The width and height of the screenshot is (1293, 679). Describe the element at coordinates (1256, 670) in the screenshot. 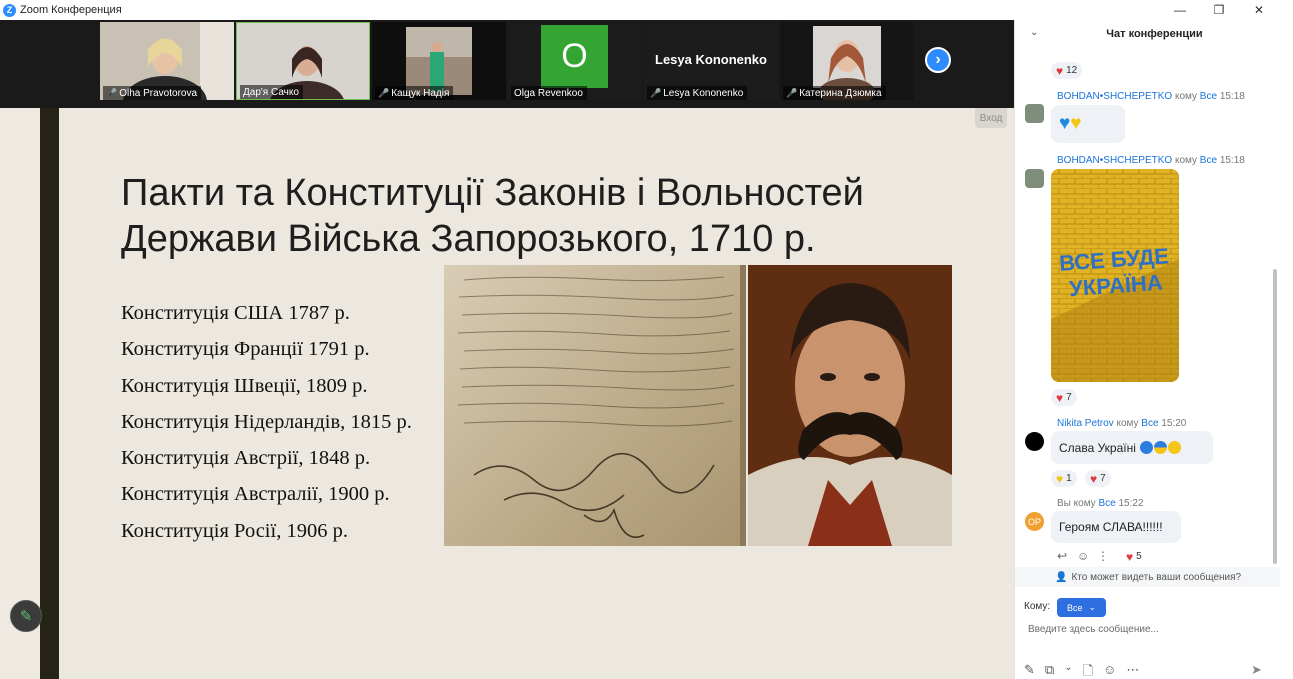

I see `send-icon: ➤` at that location.